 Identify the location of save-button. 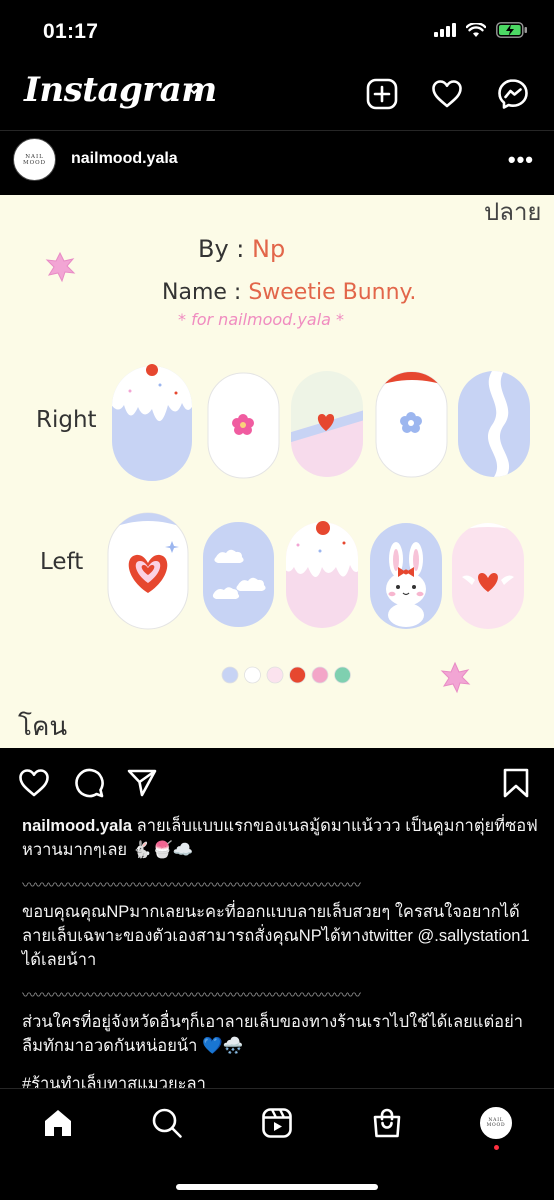
(516, 783).